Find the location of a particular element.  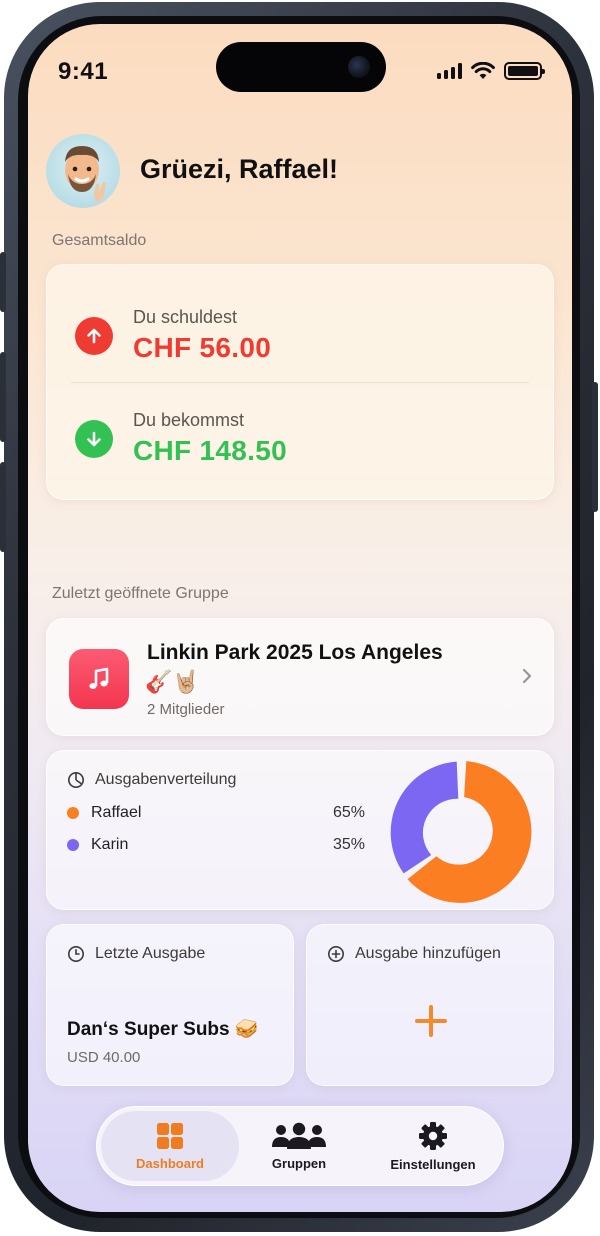

add-expense-header: Ausgabe hinzufügen is located at coordinates (414, 954).